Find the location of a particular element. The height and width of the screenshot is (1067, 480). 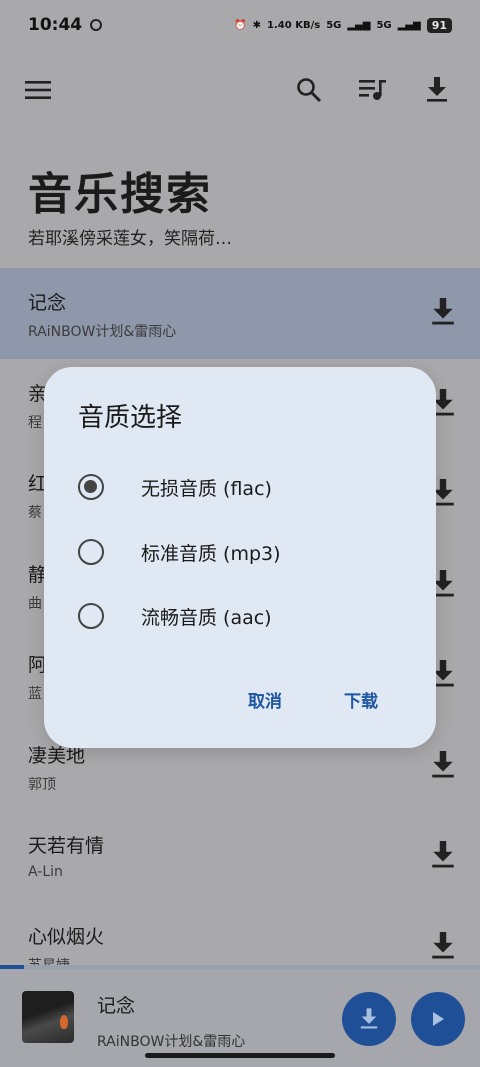

player-download-button is located at coordinates (369, 1019).